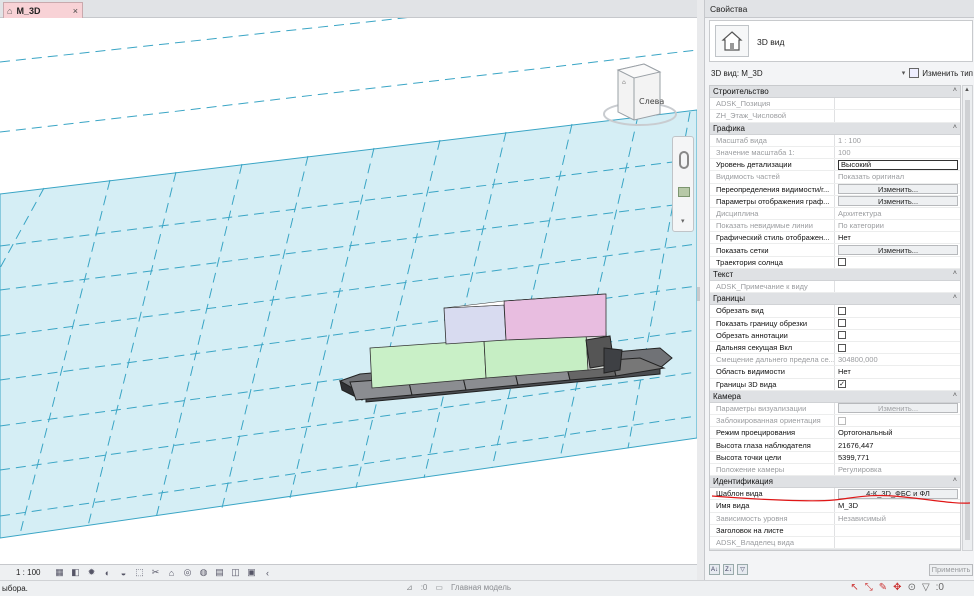 This screenshot has height=596, width=974. I want to click on property-row: Показать границу обрезки, so click(835, 323).